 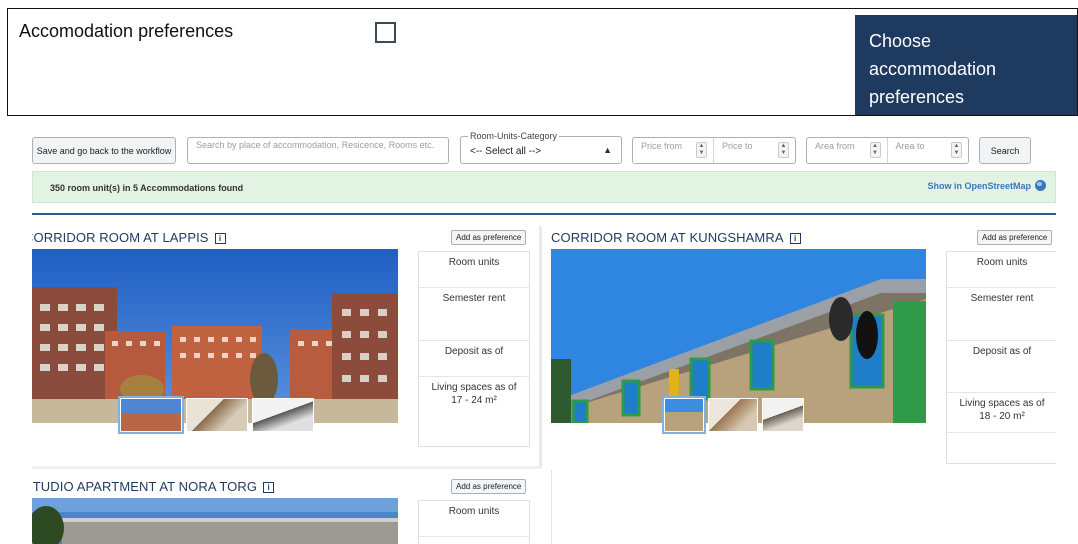 What do you see at coordinates (910, 146) in the screenshot?
I see `area-to-placeholder: Area to` at bounding box center [910, 146].